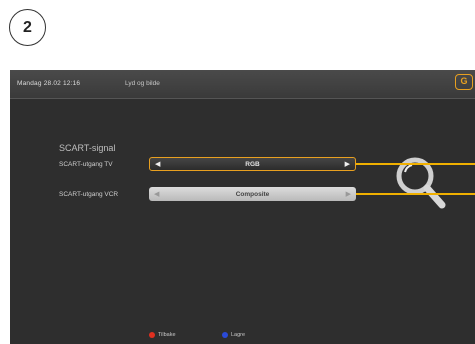 The image size is (475, 344). I want to click on back-button: Tilbake, so click(162, 335).